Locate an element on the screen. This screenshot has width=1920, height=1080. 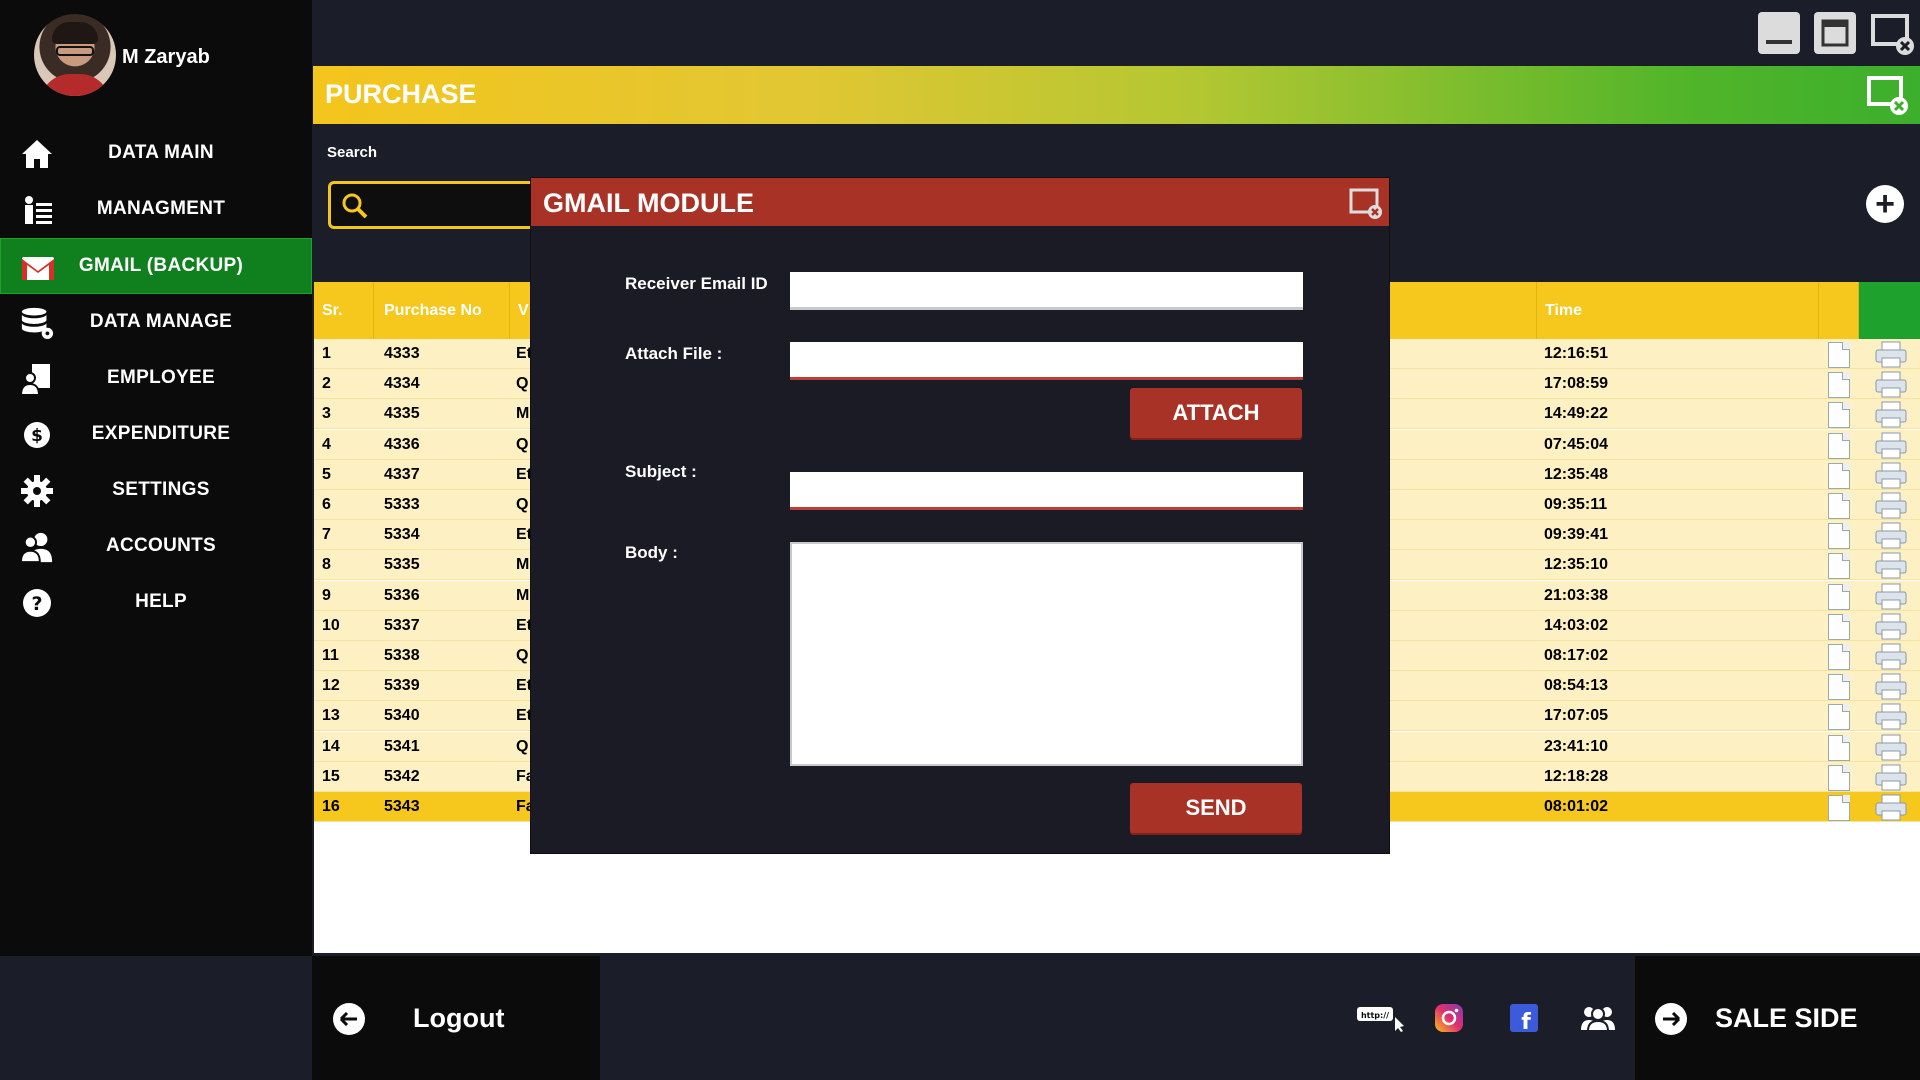
nav-item-expenditure: $ EXPENDITURE is located at coordinates (156, 434).